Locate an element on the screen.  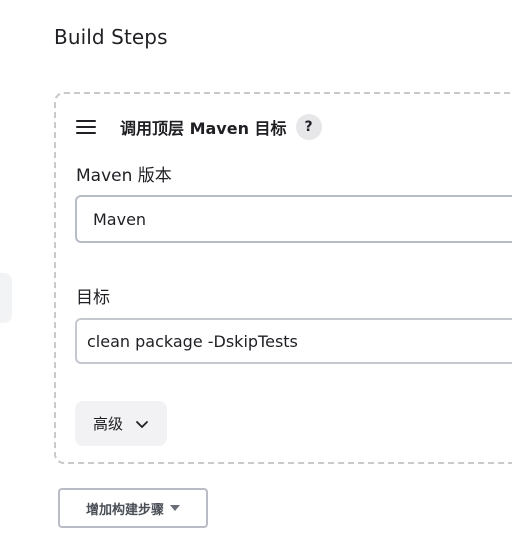
maven-version-select: Maven is located at coordinates (293, 219).